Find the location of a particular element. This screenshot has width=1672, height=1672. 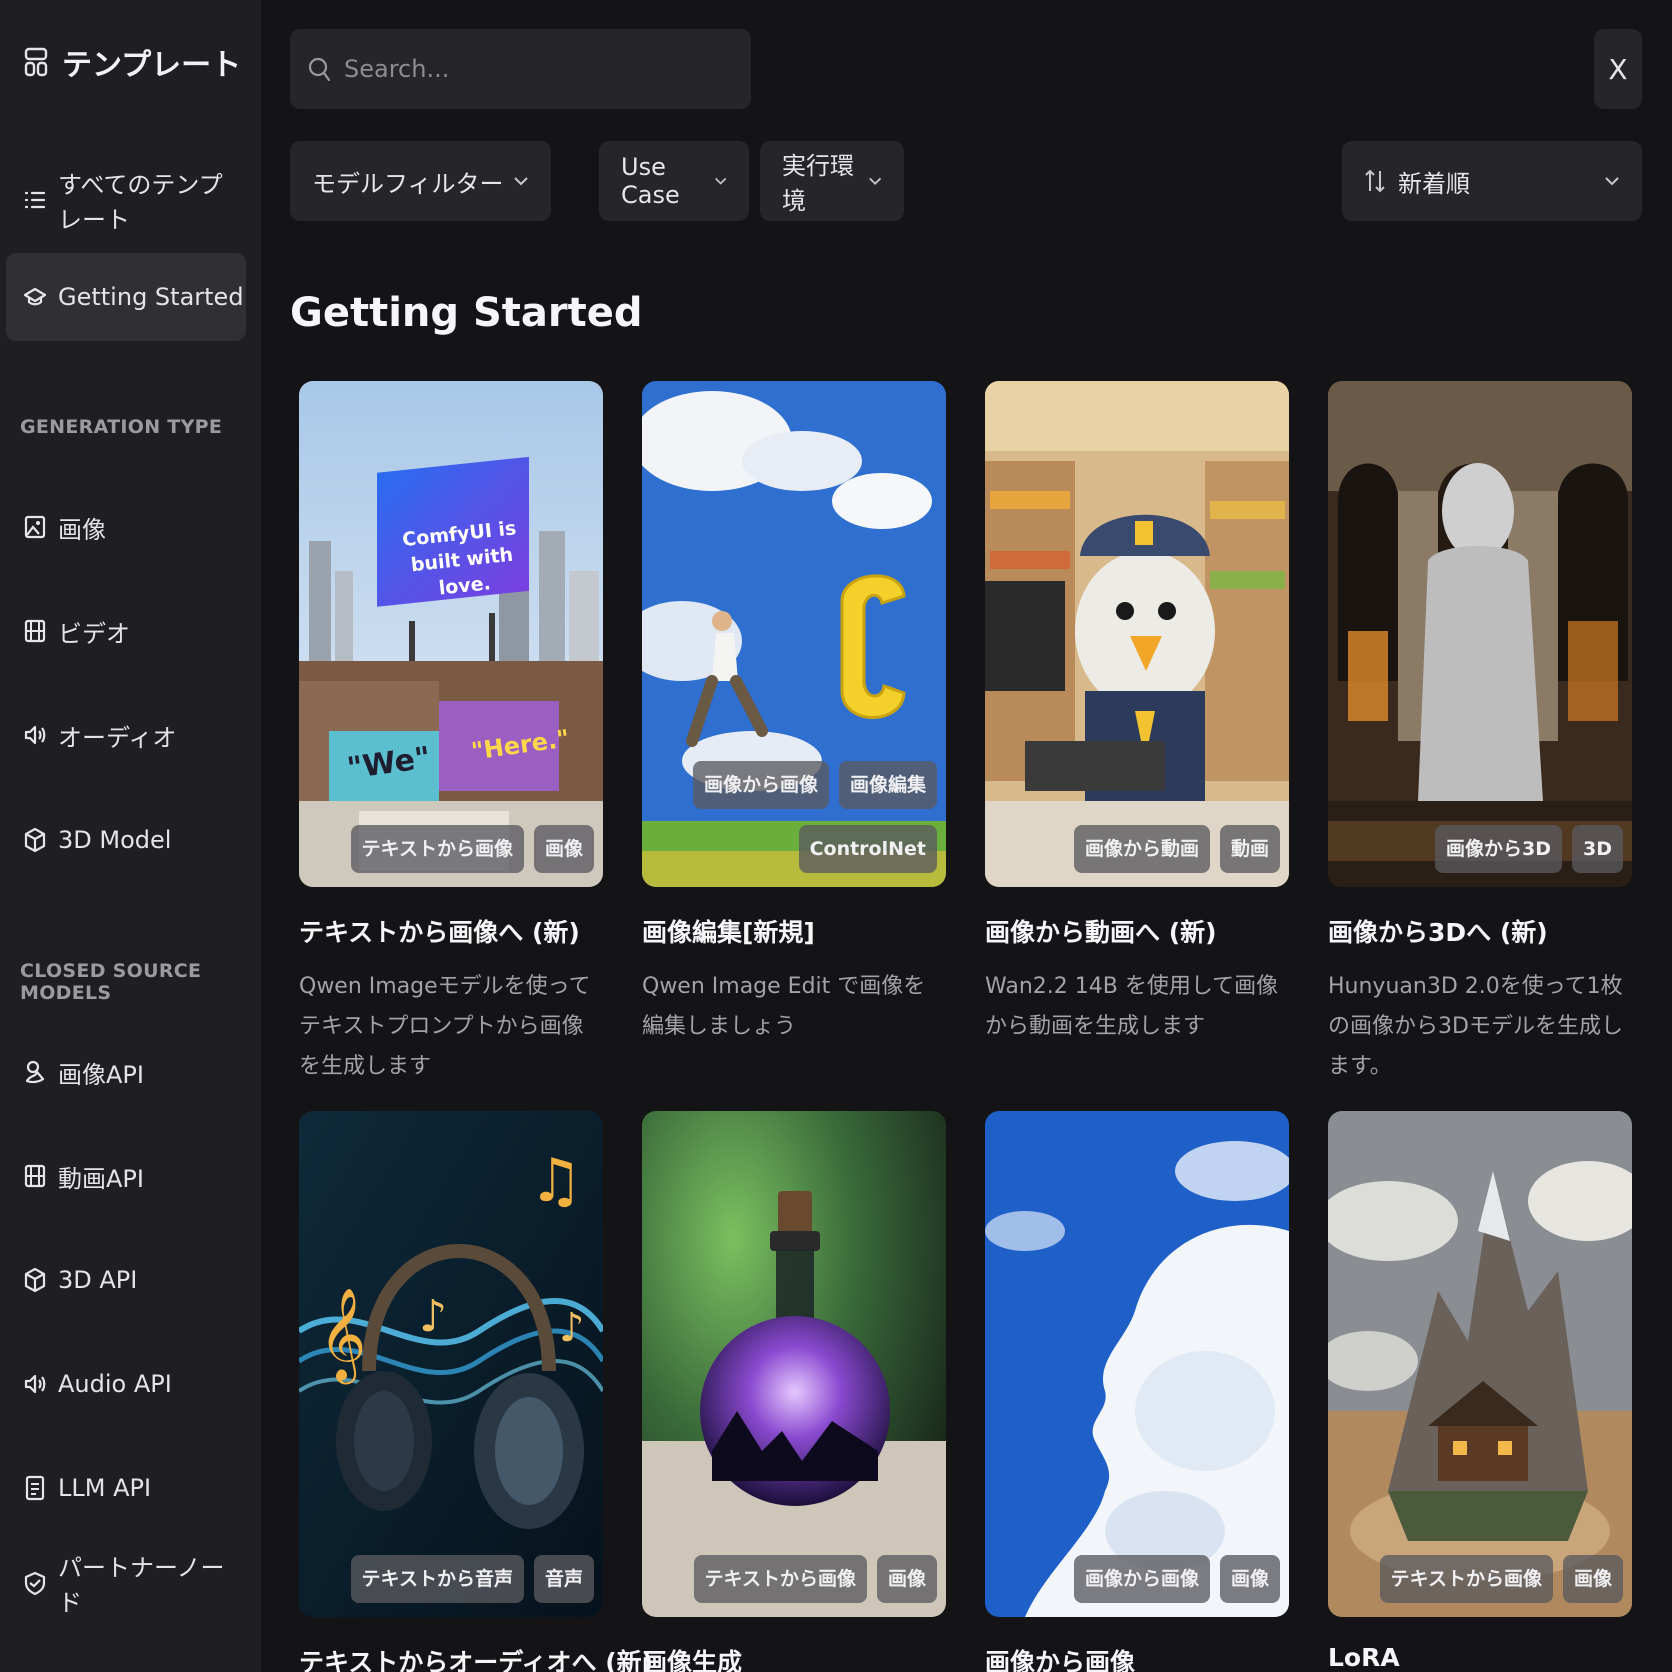

card-title: LoRA is located at coordinates (1364, 1657).